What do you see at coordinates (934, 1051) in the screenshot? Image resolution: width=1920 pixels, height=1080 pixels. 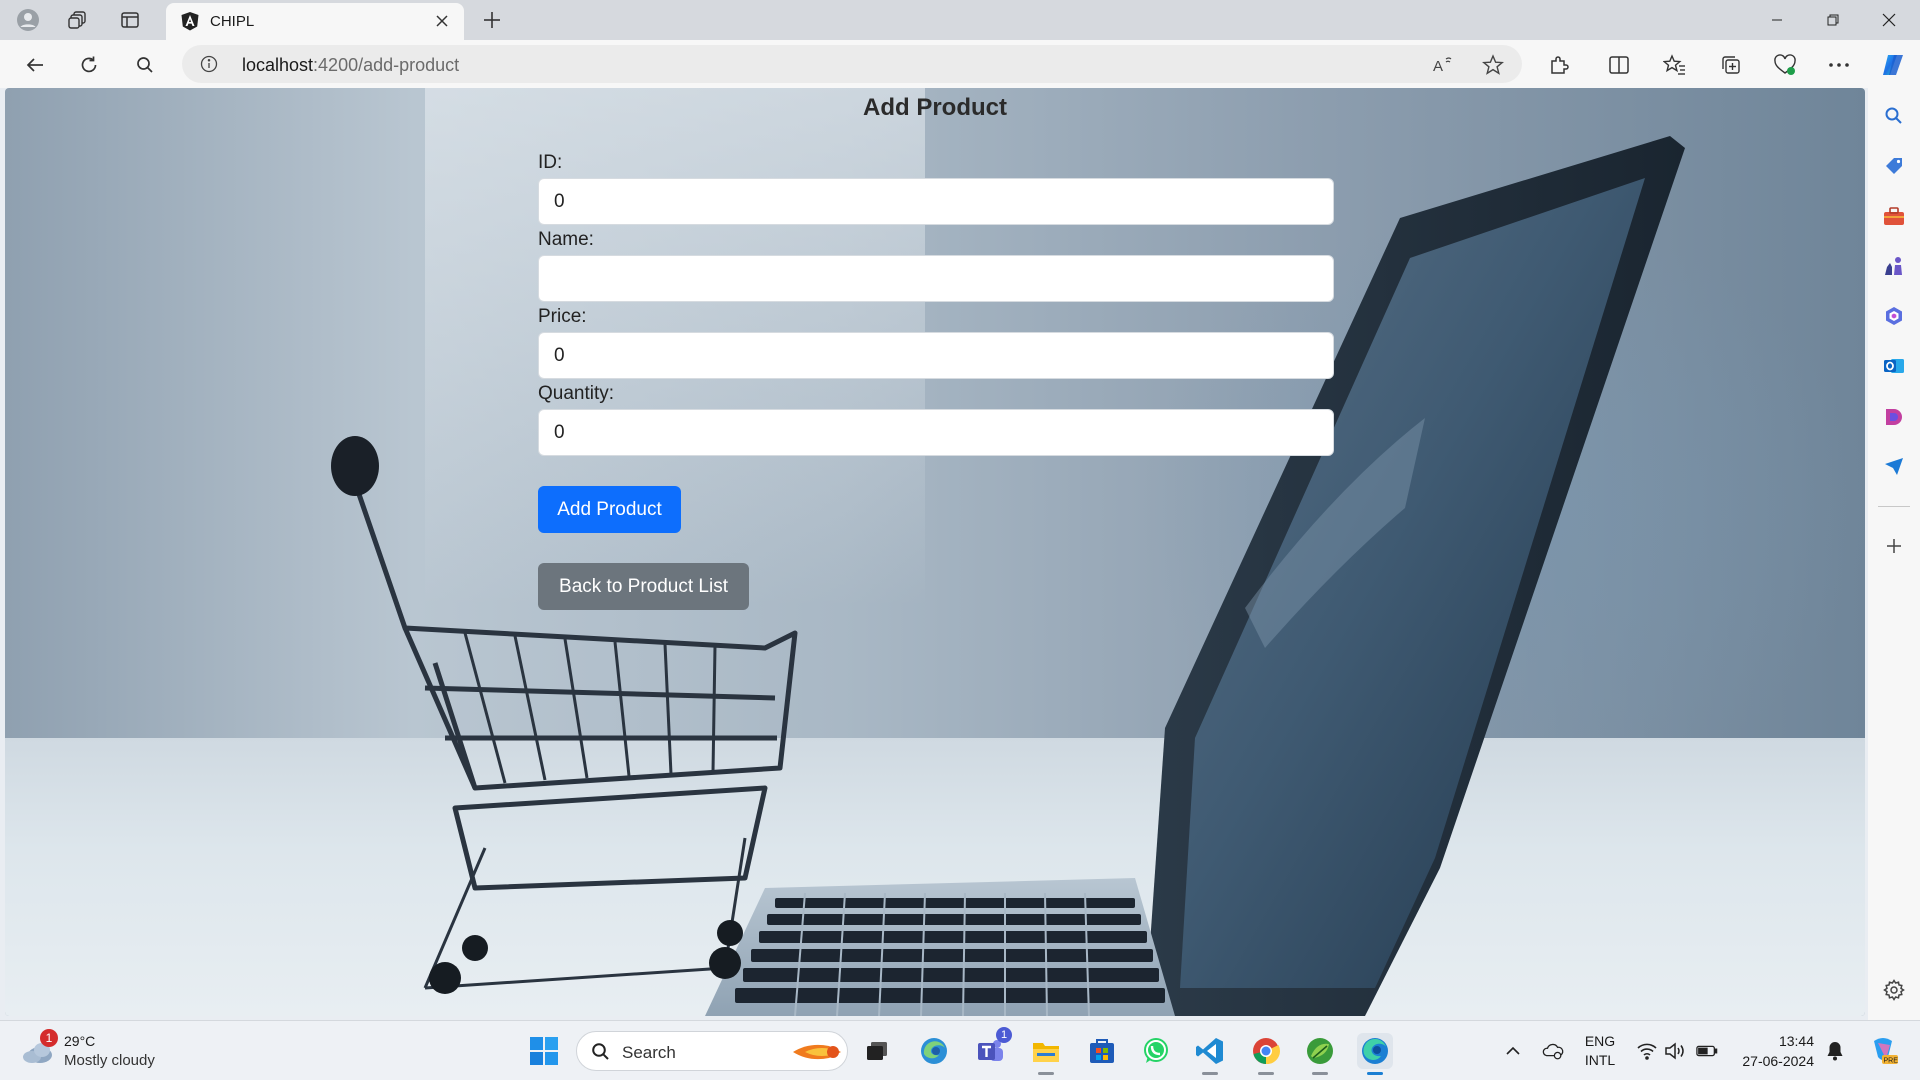 I see `edge-dev-icon` at bounding box center [934, 1051].